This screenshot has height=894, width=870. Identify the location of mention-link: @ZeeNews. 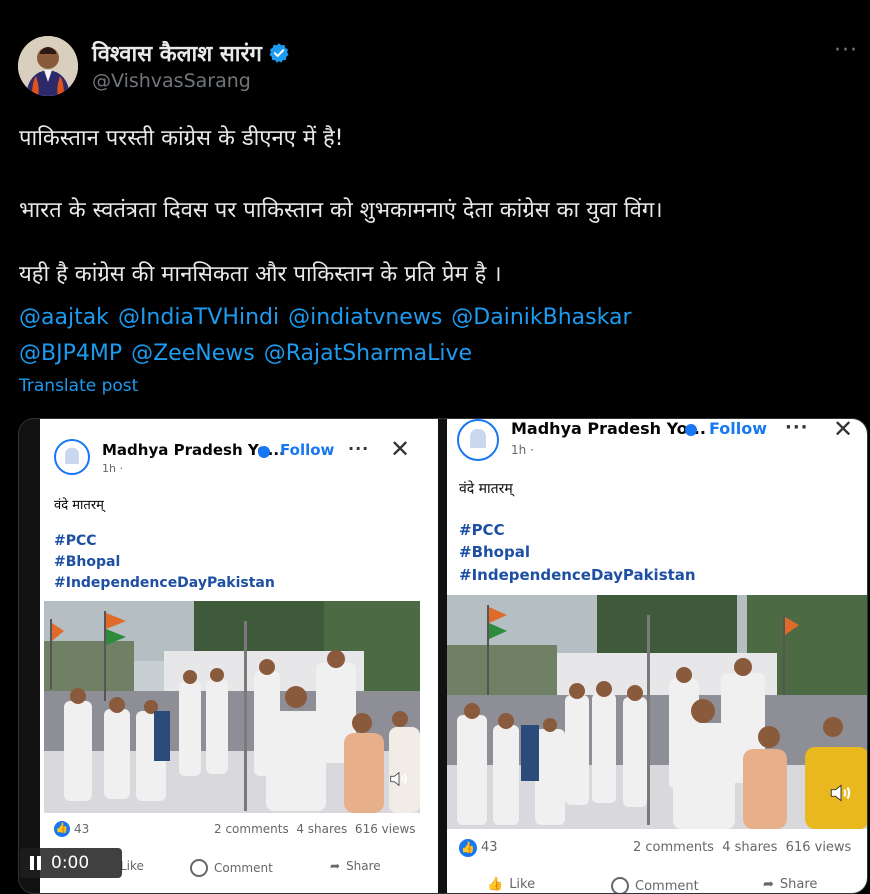
(193, 353).